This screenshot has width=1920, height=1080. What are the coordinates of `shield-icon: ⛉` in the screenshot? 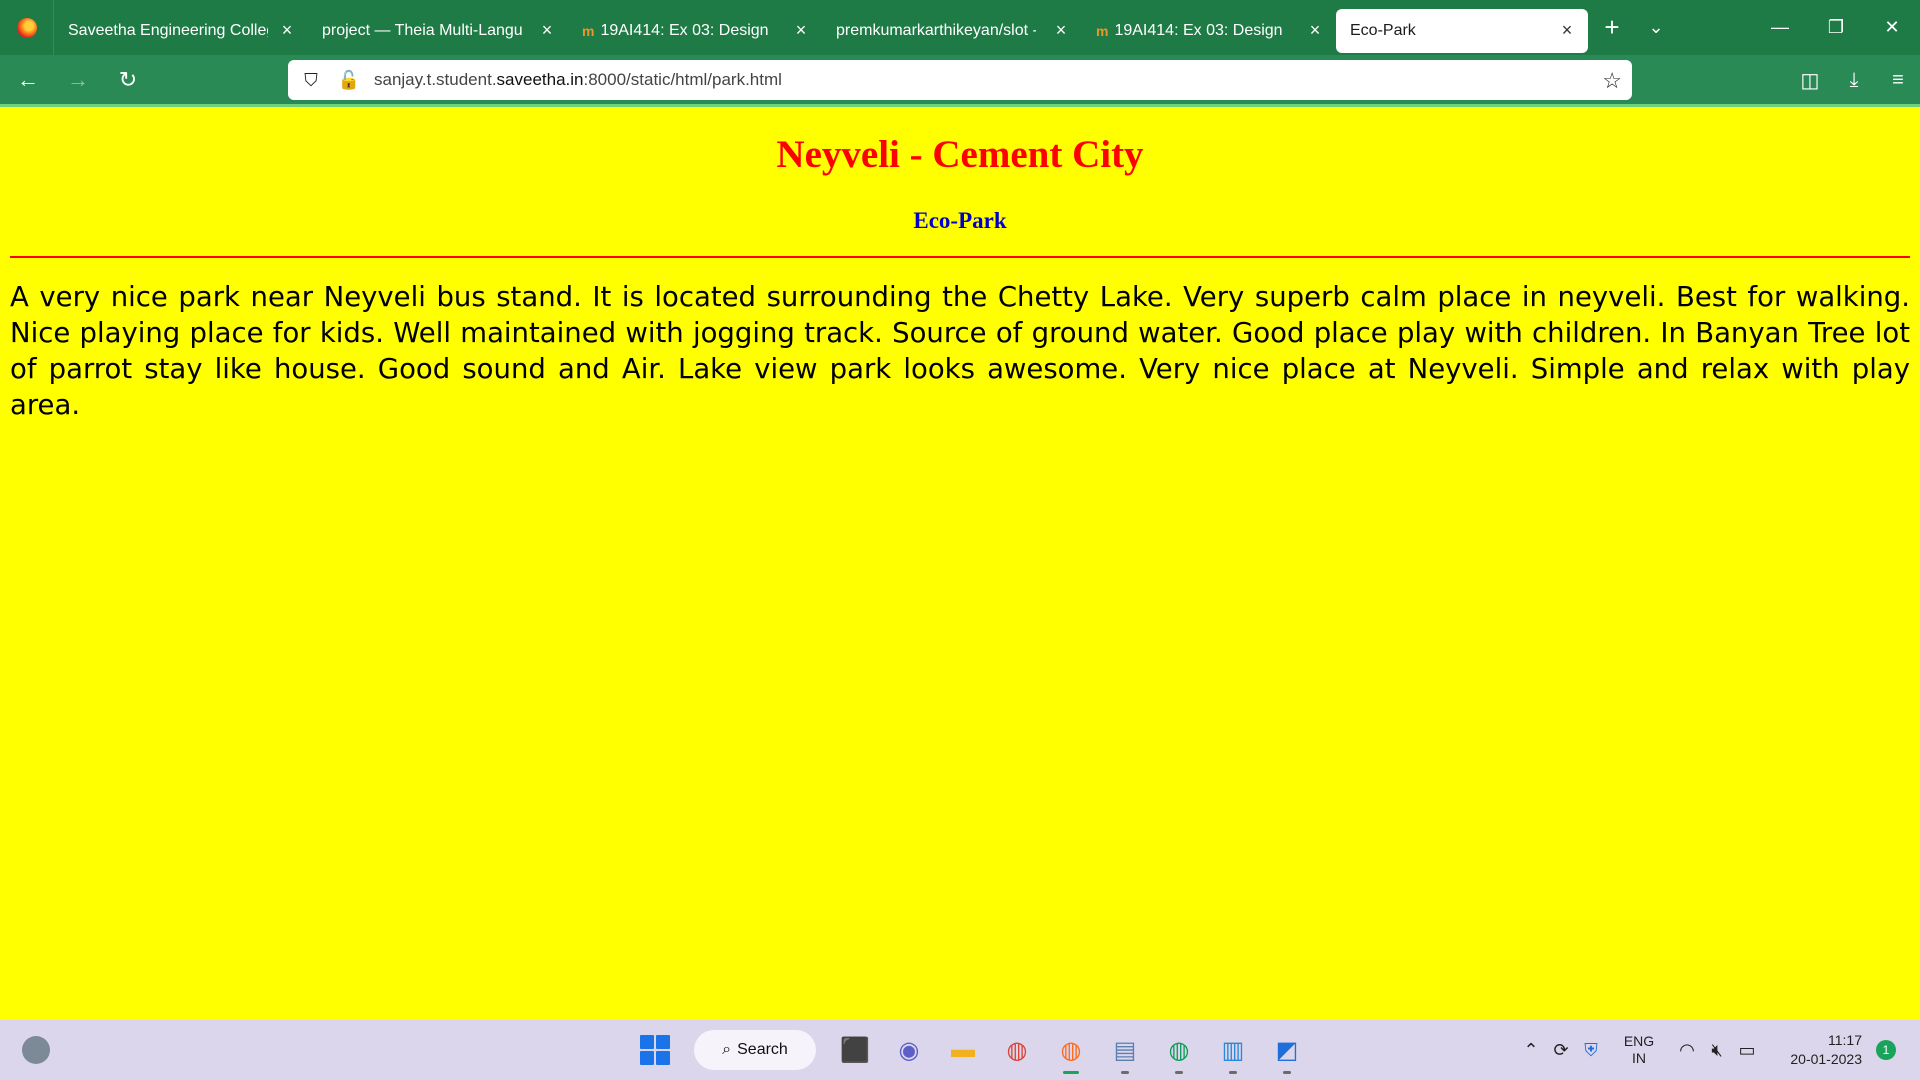 It's located at (311, 80).